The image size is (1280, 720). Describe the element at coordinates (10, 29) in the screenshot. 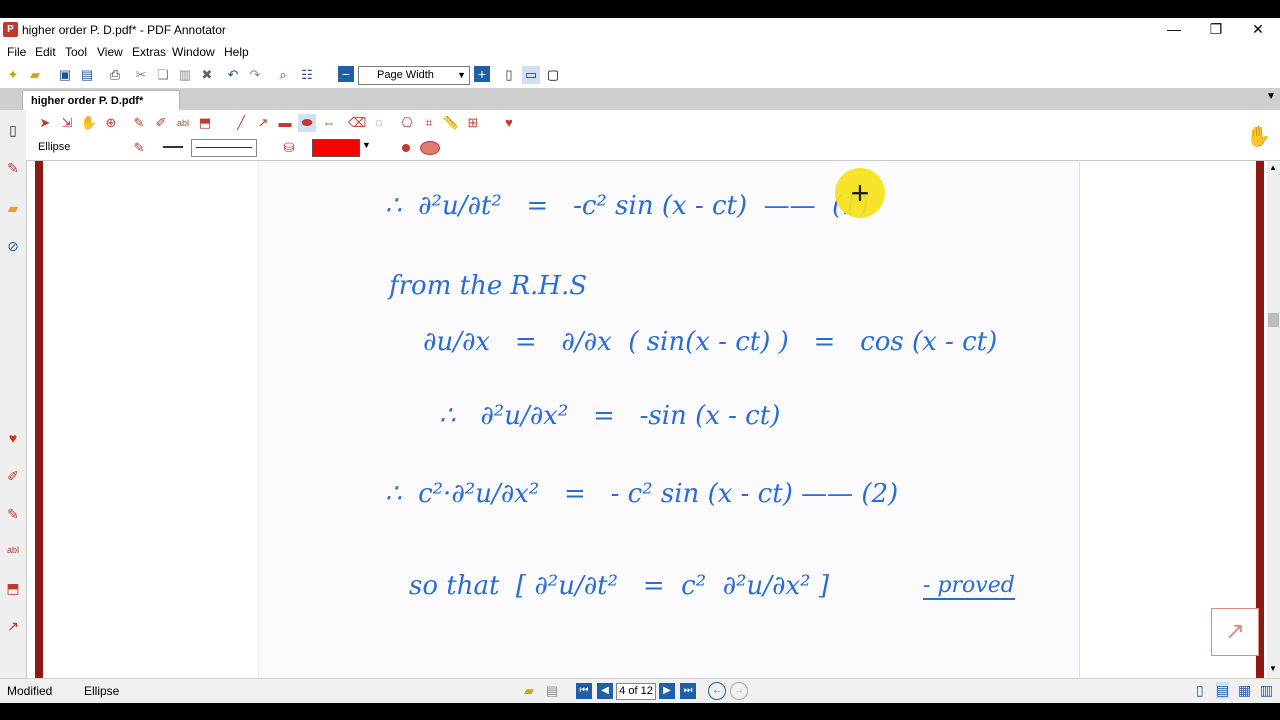

I see `pdf-annotator-icon: P` at that location.